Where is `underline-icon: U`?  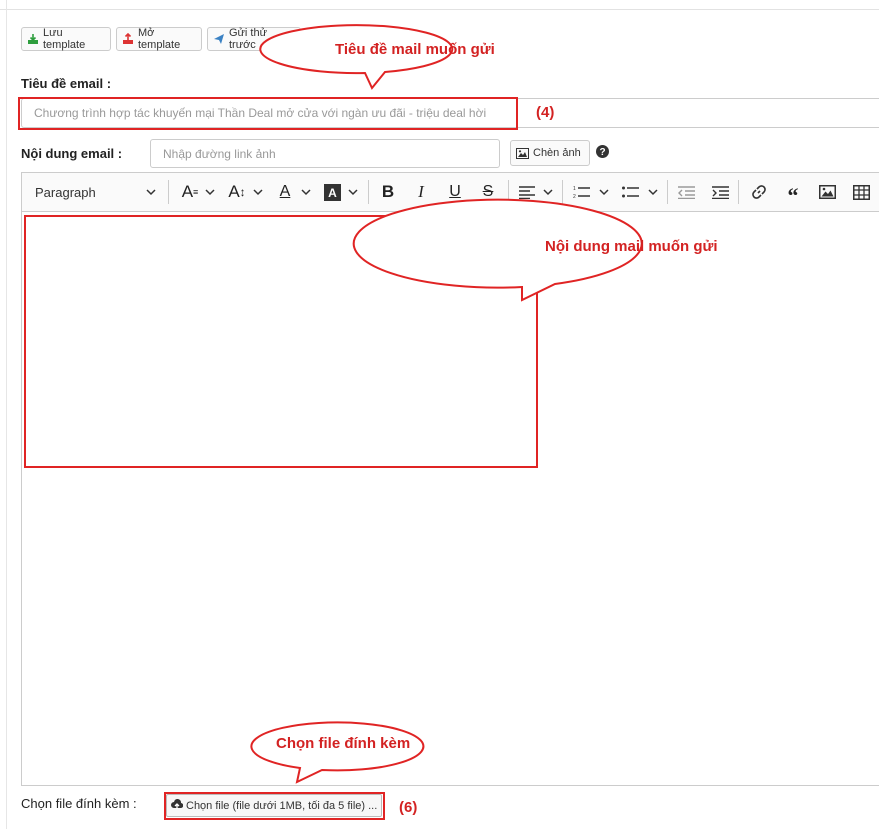 underline-icon: U is located at coordinates (455, 192).